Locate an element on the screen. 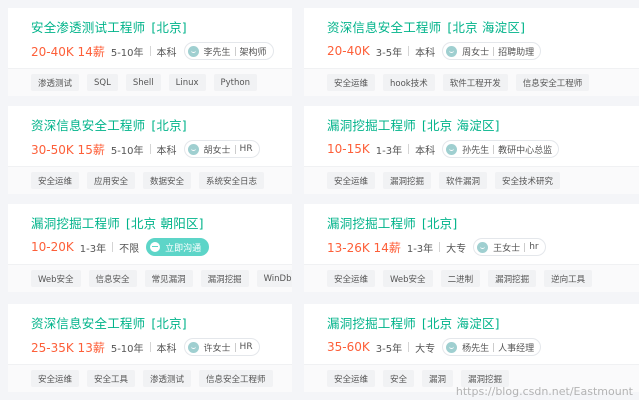 The width and height of the screenshot is (639, 400). salary: 10-15K is located at coordinates (348, 149).